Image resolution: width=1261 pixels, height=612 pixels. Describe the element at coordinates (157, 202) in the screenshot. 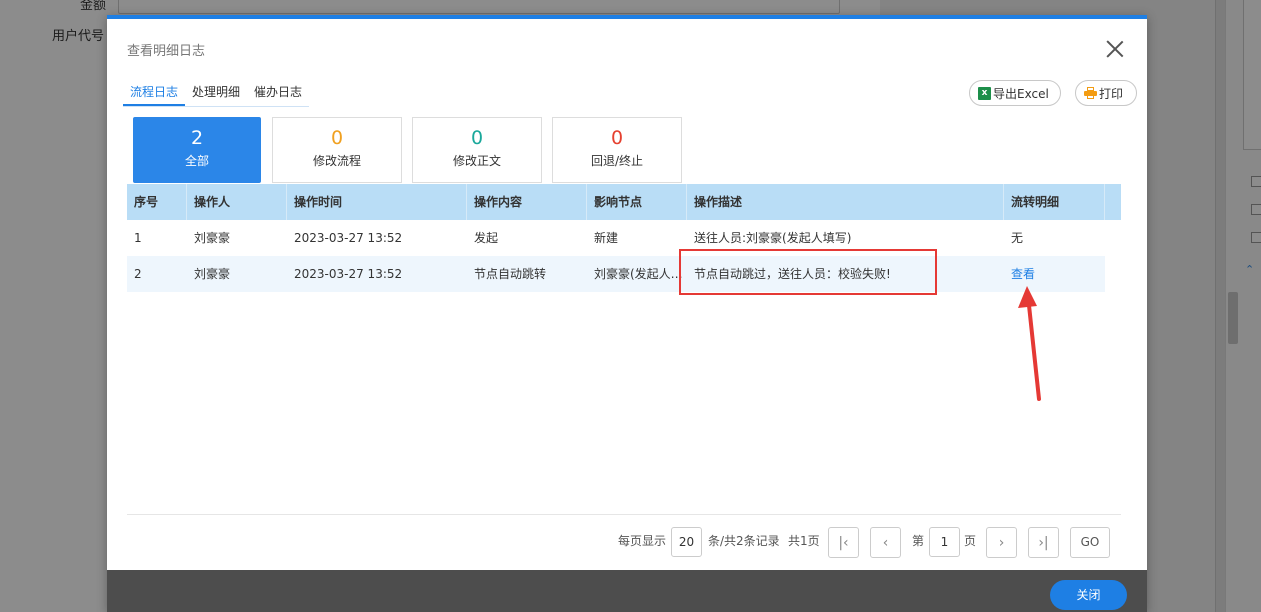

I see `column-header-index: 序号` at that location.